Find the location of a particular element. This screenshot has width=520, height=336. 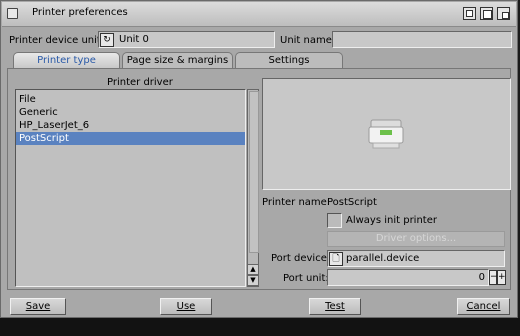

unit-name-label: Unit name: is located at coordinates (308, 40).